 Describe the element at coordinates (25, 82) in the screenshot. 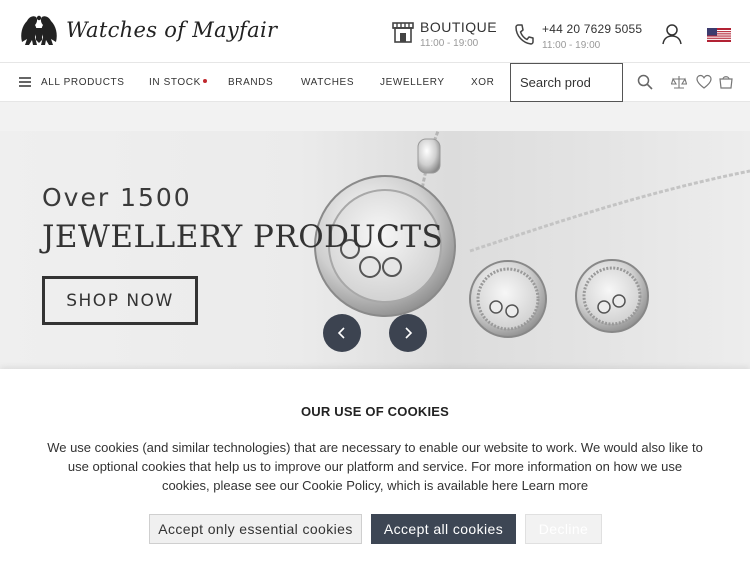

I see `menu-icon` at that location.